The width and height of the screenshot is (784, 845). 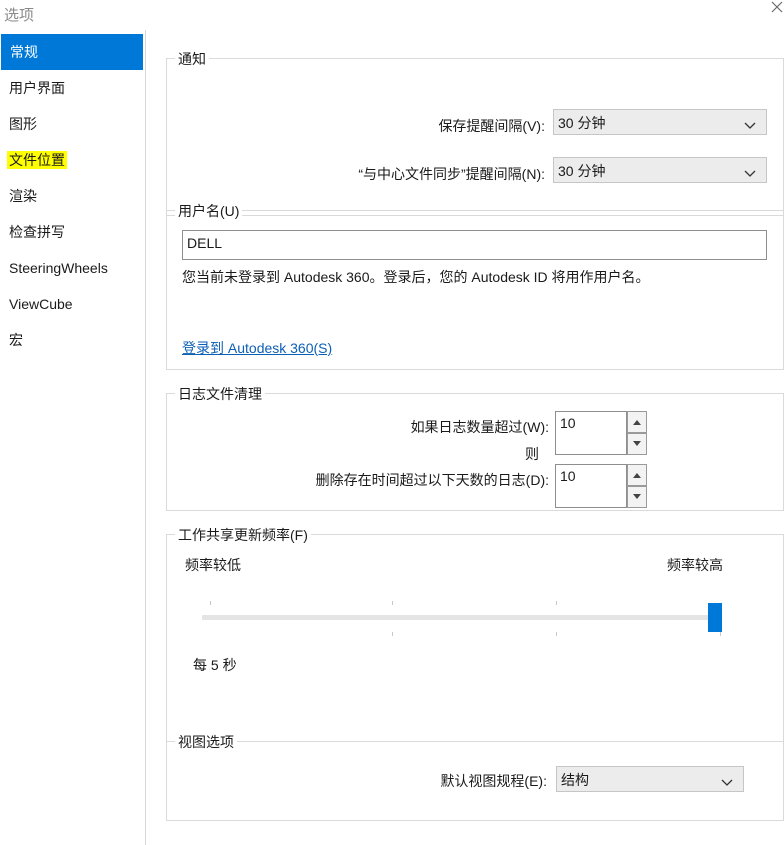 What do you see at coordinates (213, 565) in the screenshot?
I see `frequency-low-label: 频率较低` at bounding box center [213, 565].